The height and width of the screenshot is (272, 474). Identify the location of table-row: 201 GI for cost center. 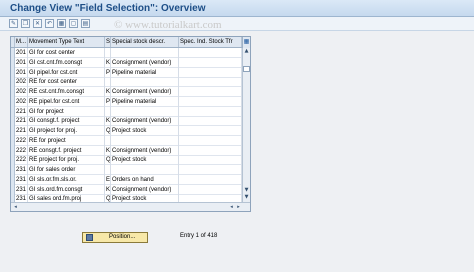
(126, 53).